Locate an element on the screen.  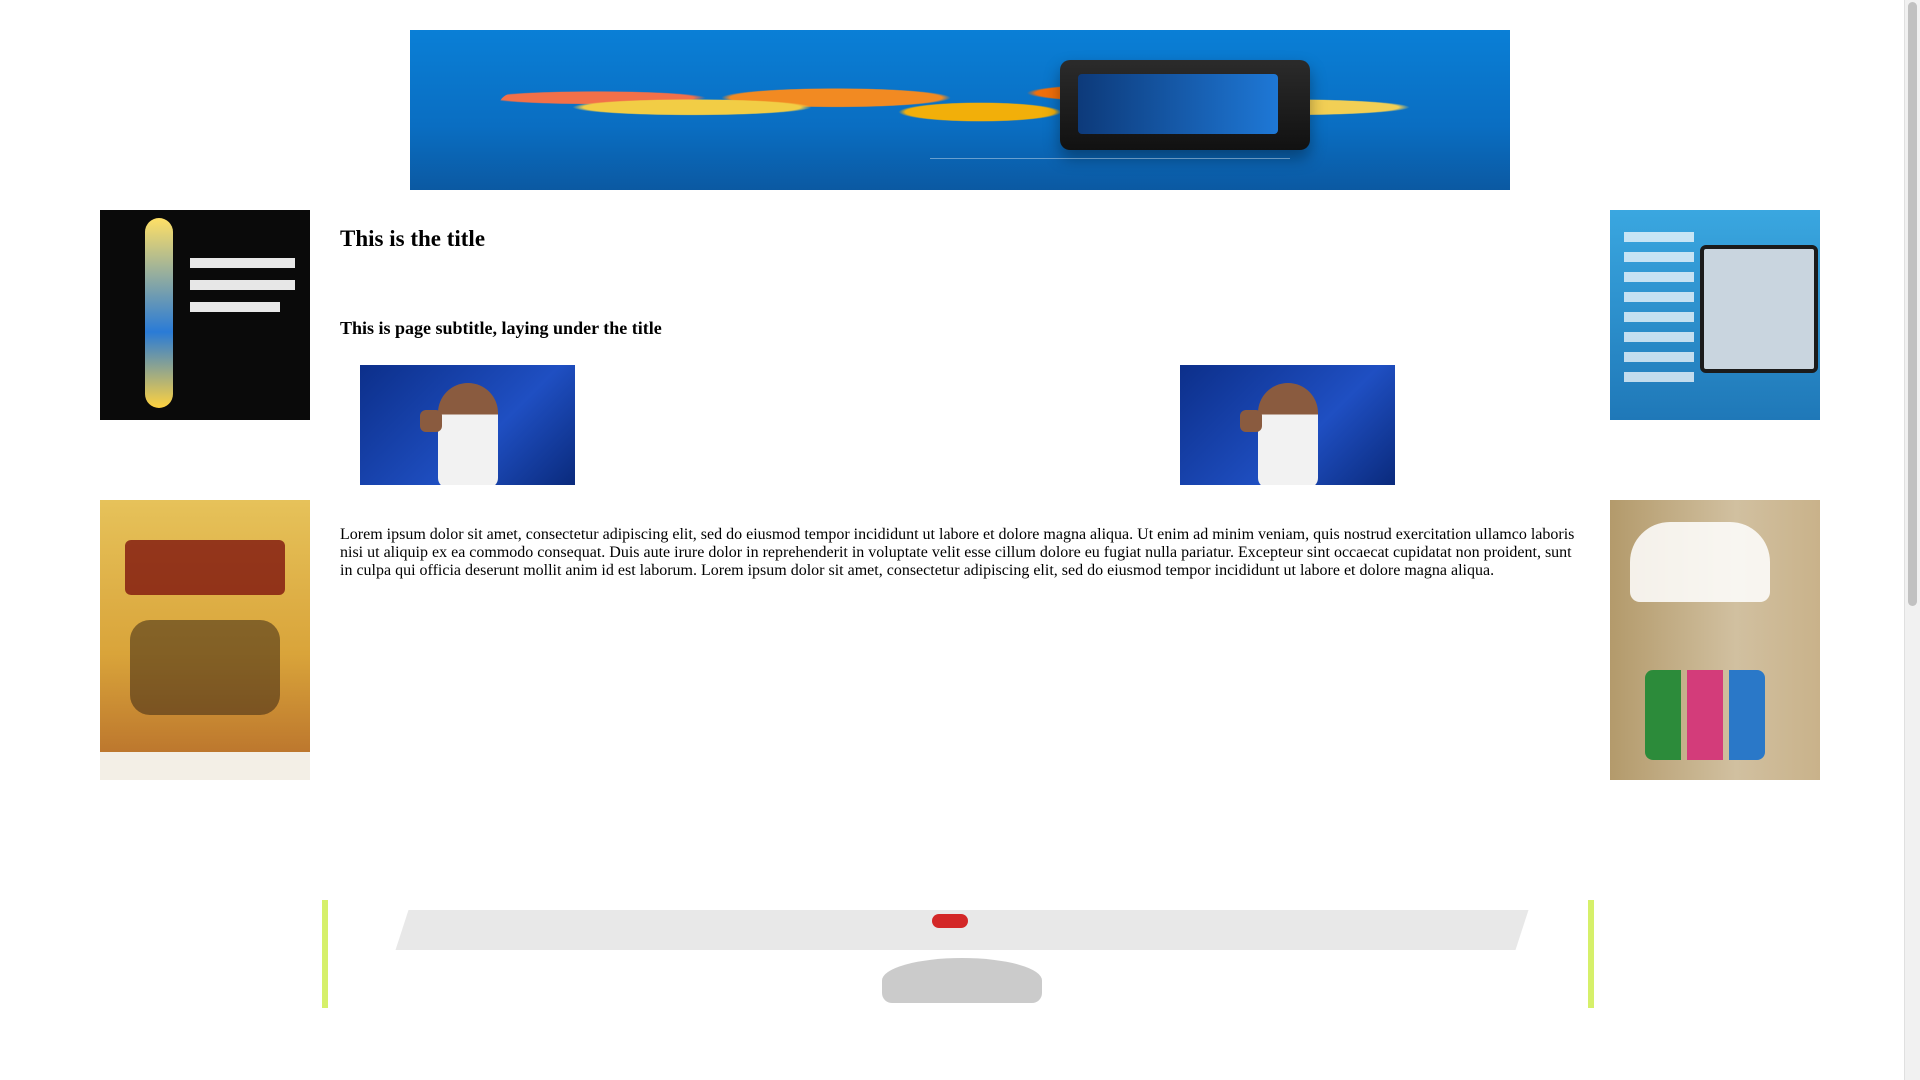
photo-left is located at coordinates (467, 425).